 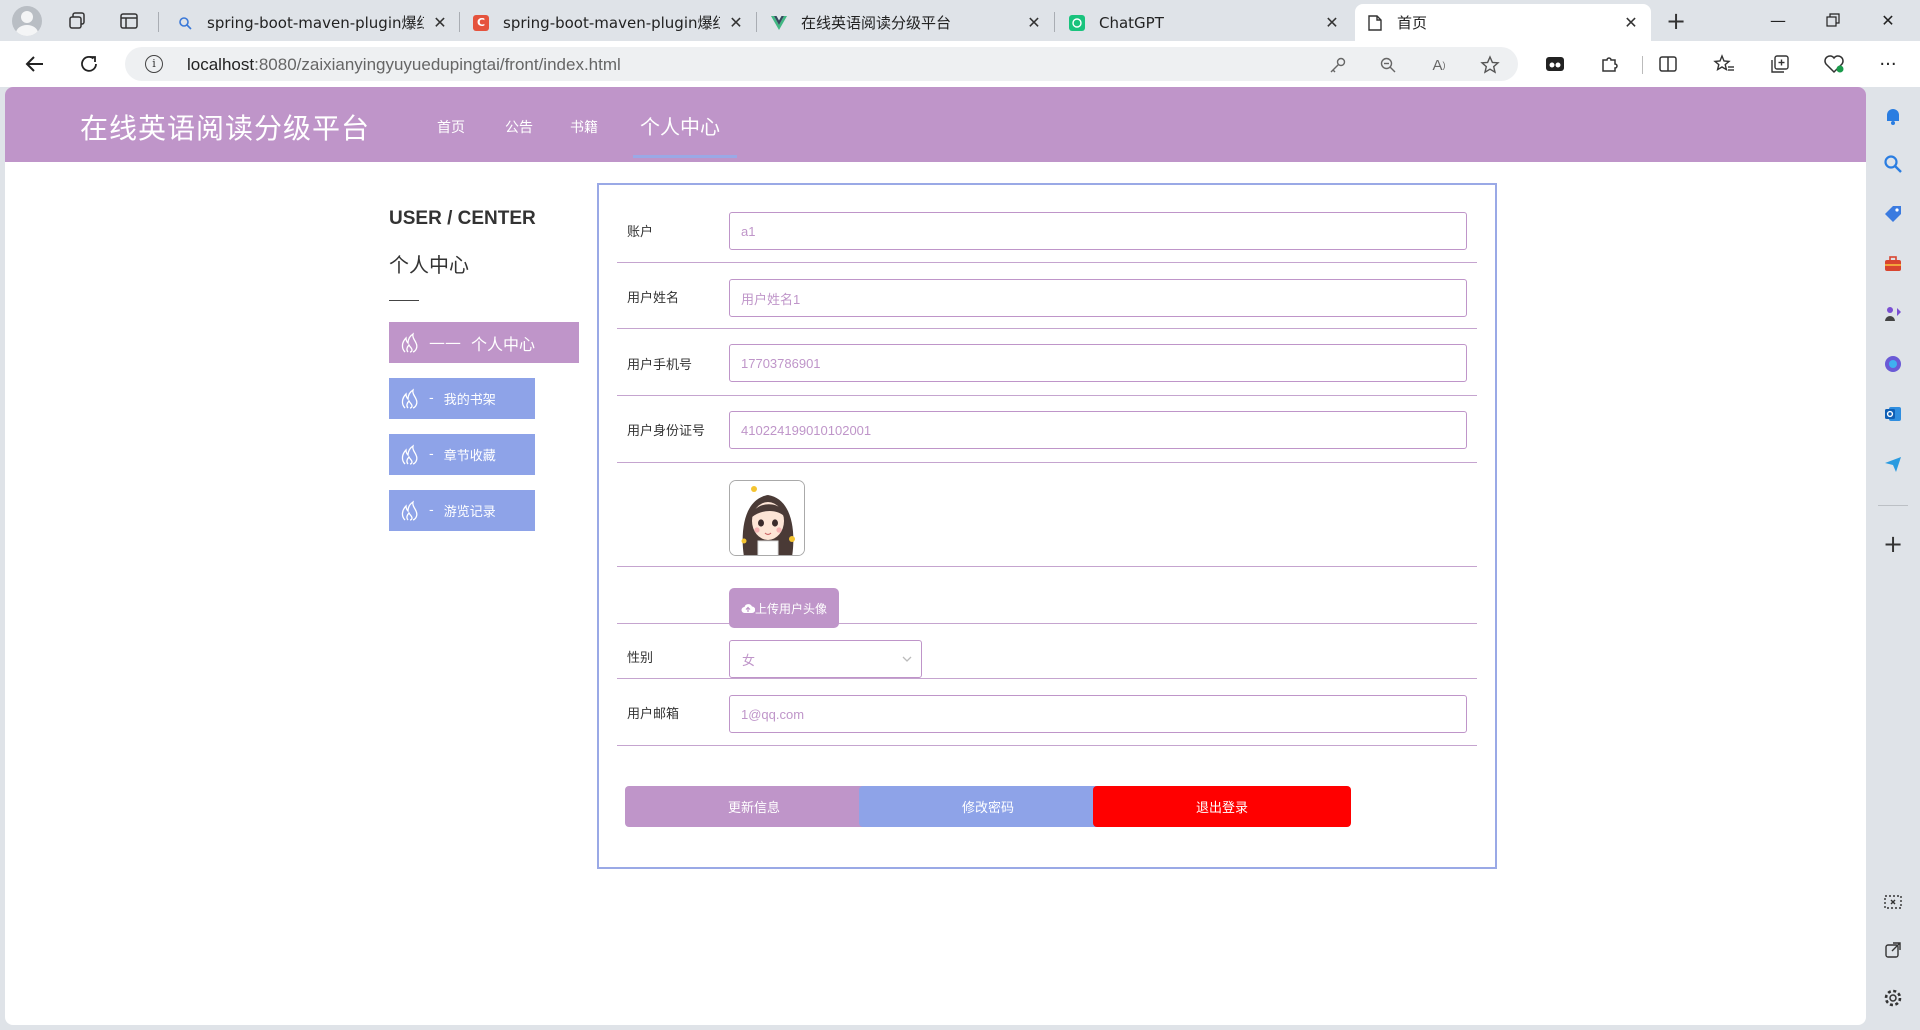 I want to click on gender-label: 性别, so click(x=640, y=658).